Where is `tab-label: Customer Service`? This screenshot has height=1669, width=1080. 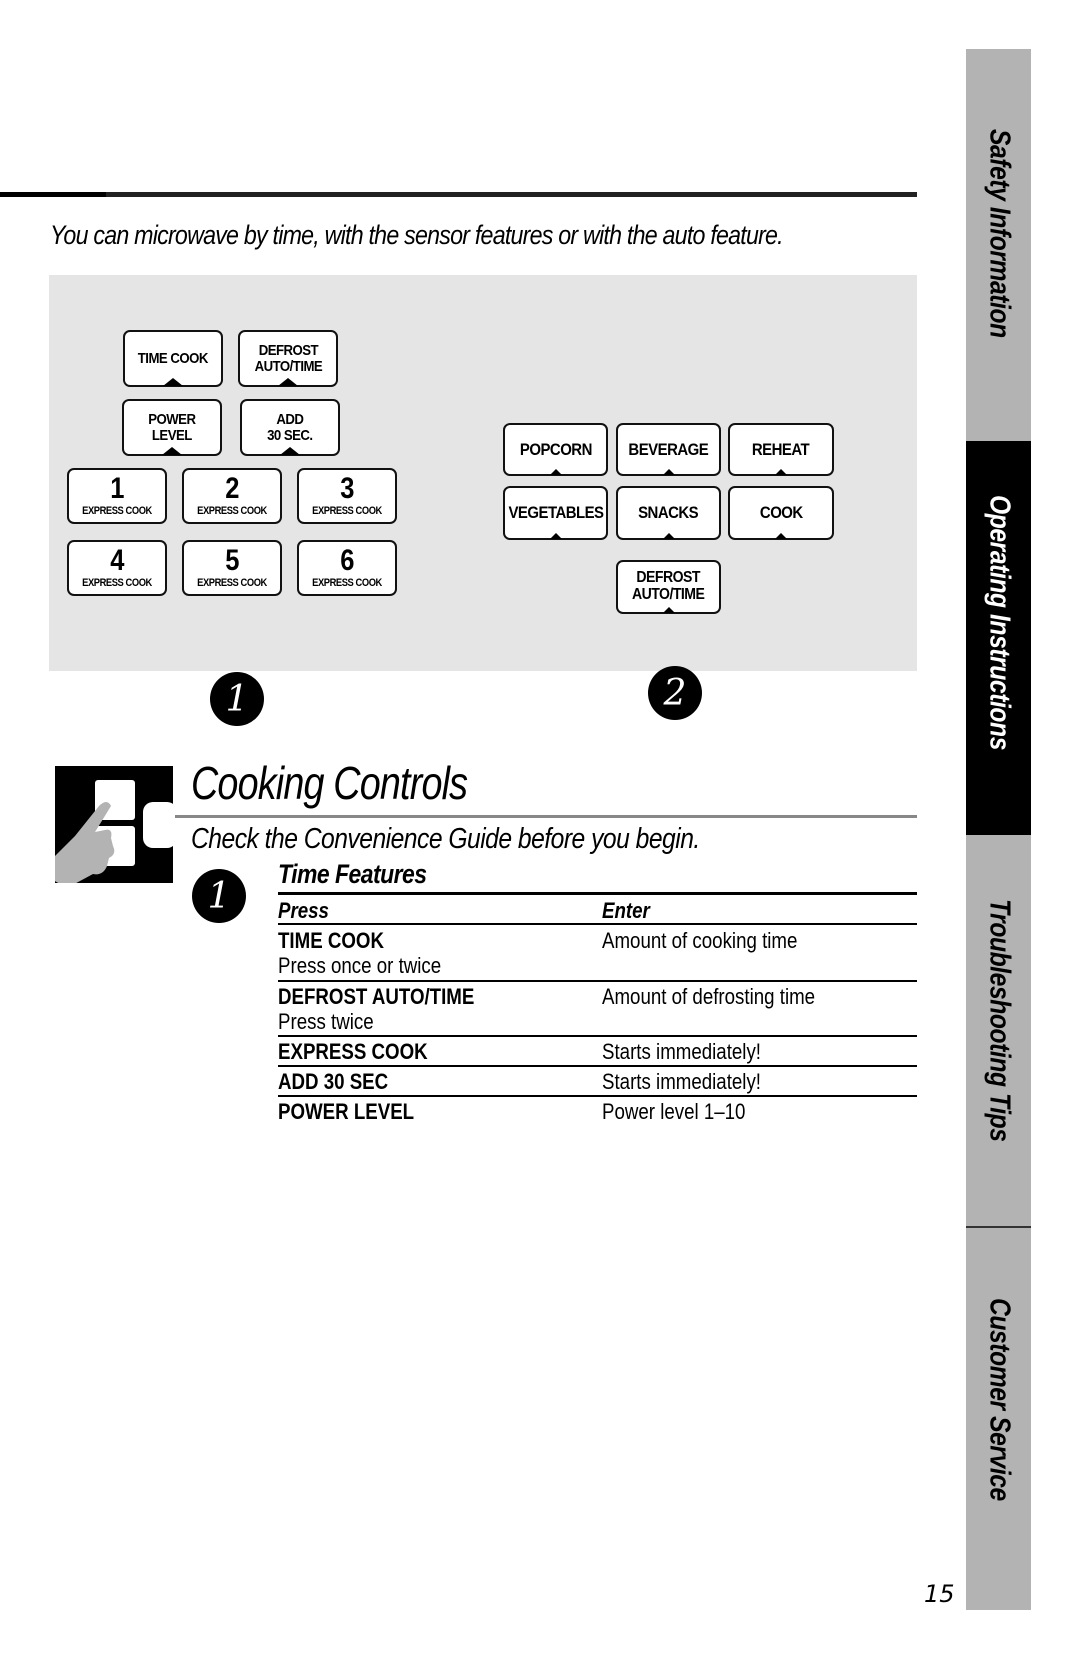
tab-label: Customer Service is located at coordinates (999, 1399).